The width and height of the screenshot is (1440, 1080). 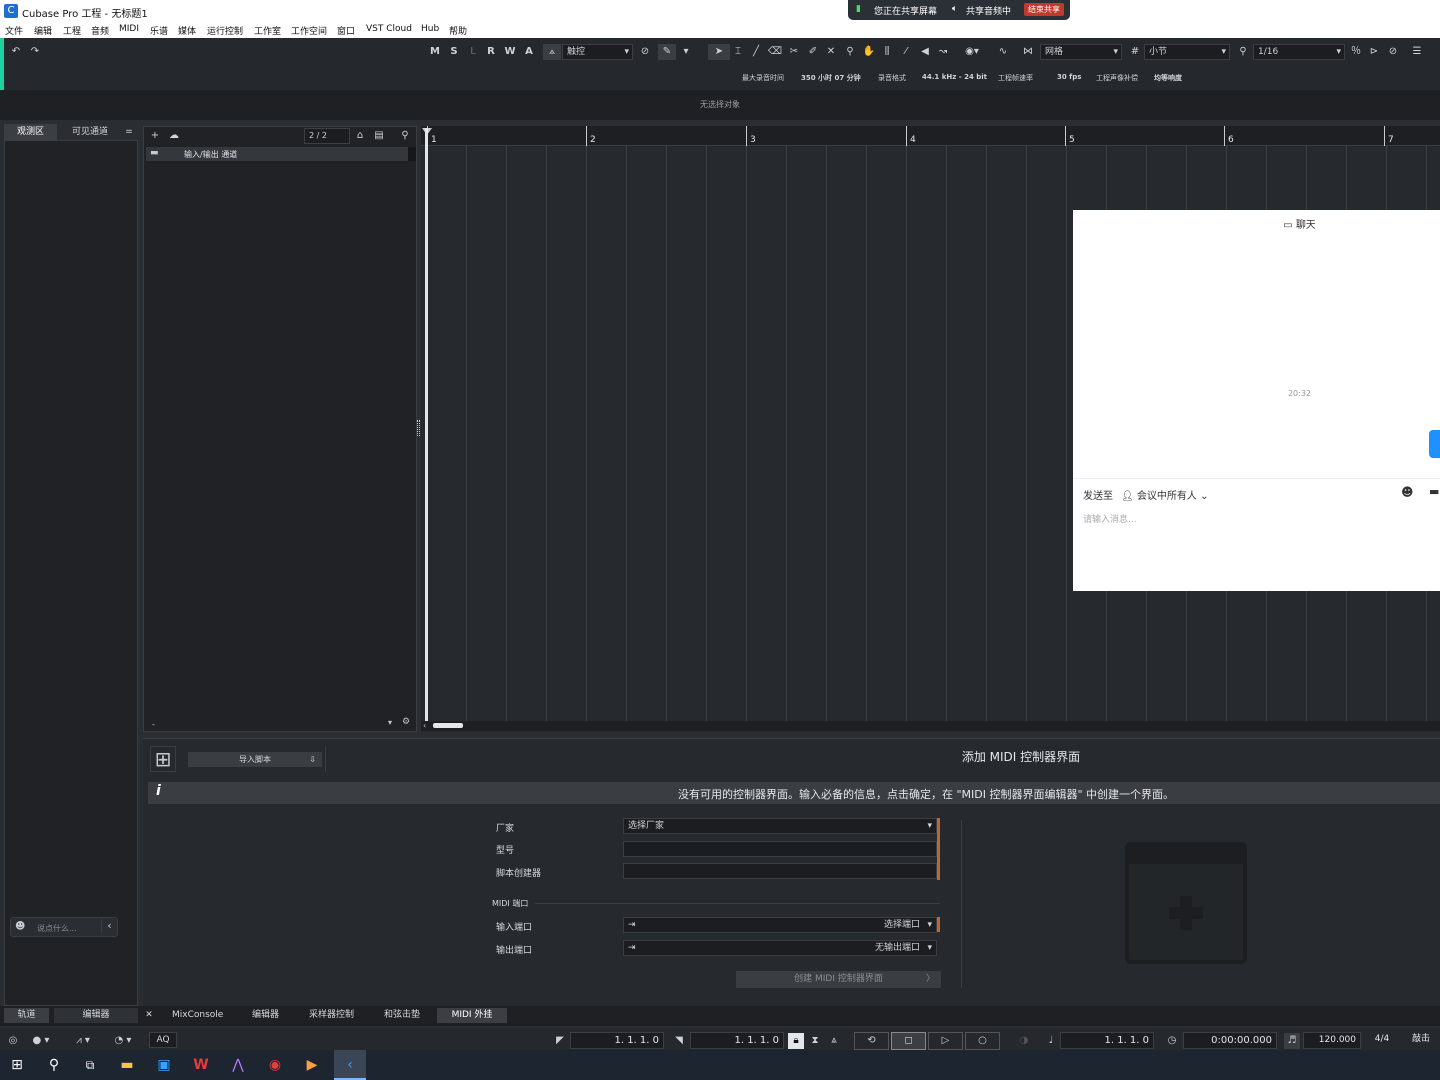 What do you see at coordinates (210, 154) in the screenshot?
I see `track-name: 输入/输出 通道` at bounding box center [210, 154].